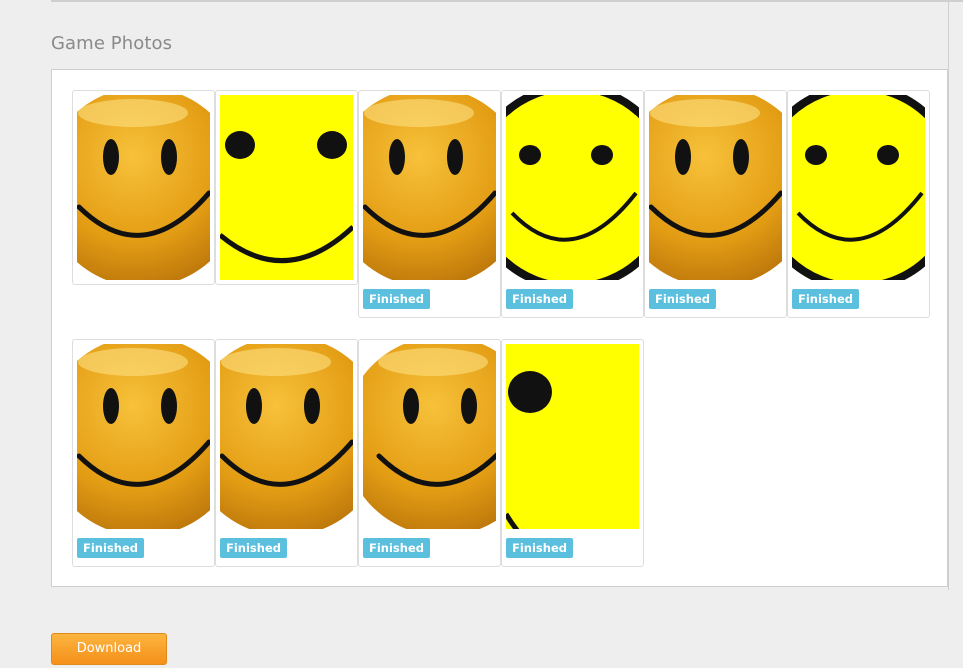 The width and height of the screenshot is (963, 668). Describe the element at coordinates (112, 43) in the screenshot. I see `section-title: Game Photos` at that location.